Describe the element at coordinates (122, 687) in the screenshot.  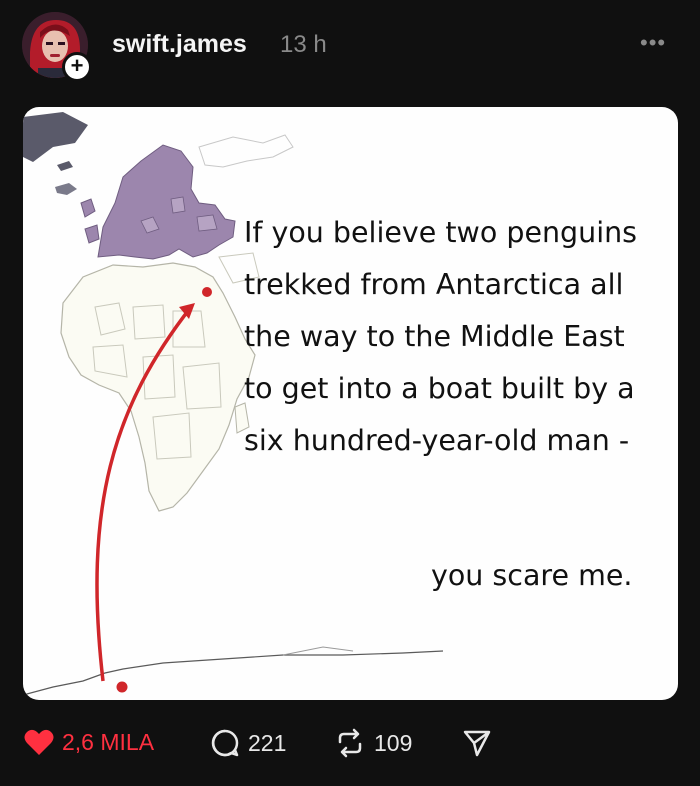
I see `start-dot` at that location.